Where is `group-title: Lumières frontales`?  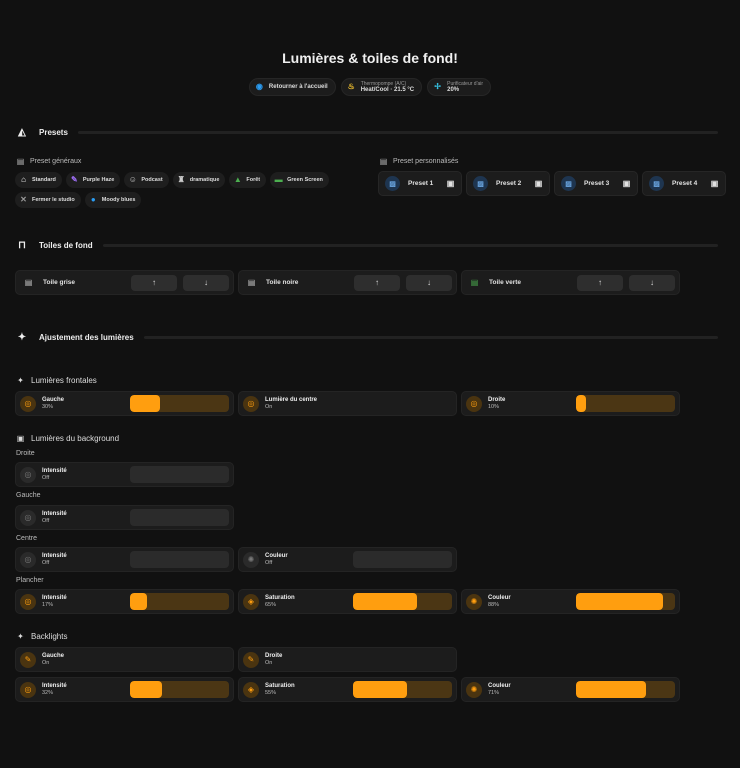 group-title: Lumières frontales is located at coordinates (64, 380).